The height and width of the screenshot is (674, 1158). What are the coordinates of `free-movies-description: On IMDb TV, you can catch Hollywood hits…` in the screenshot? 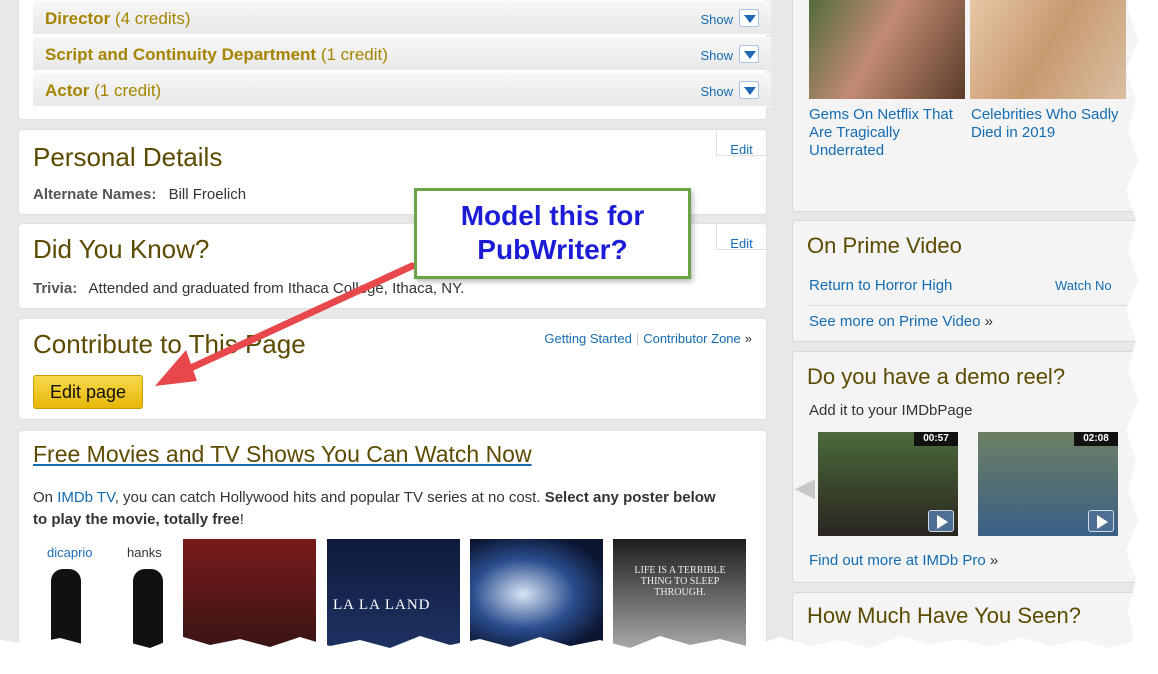 It's located at (383, 509).